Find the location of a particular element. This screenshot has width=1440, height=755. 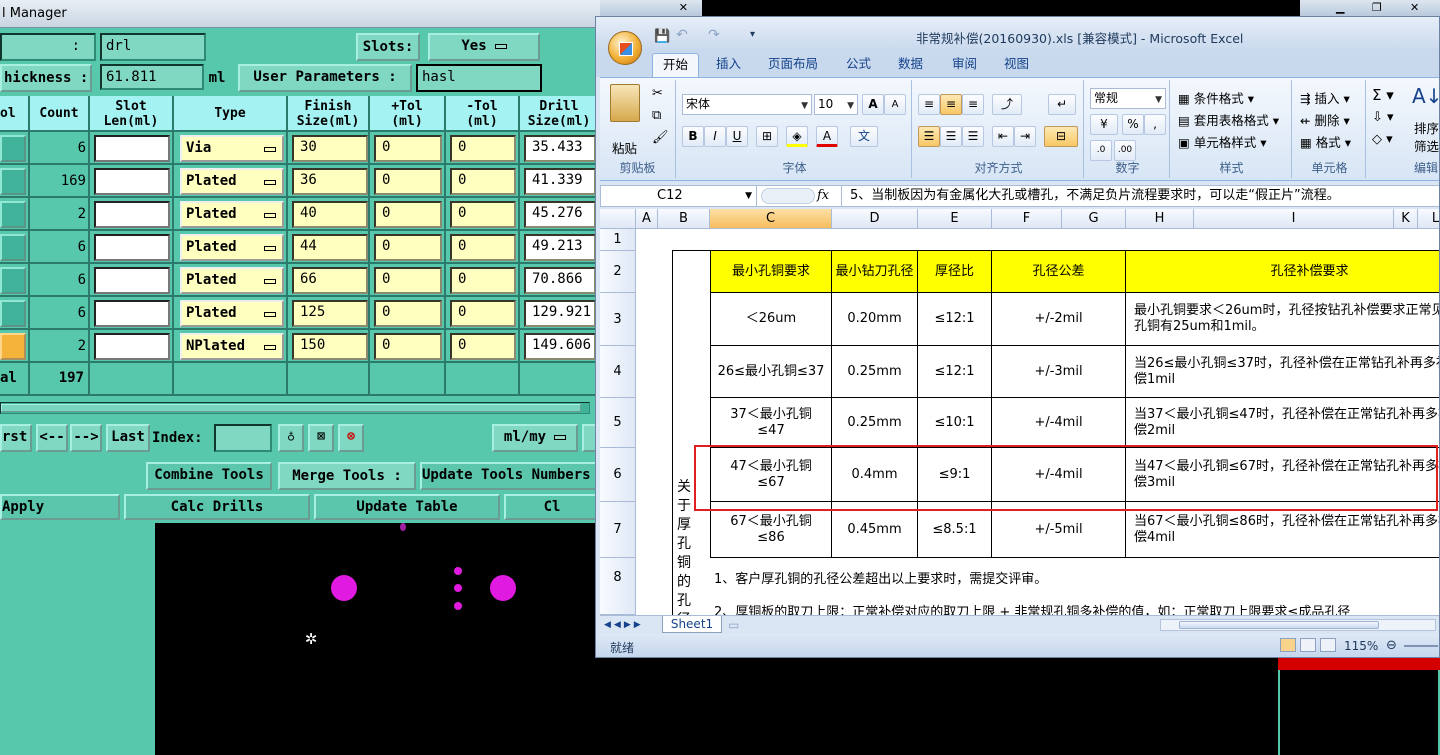

name-field: drl is located at coordinates (153, 47).